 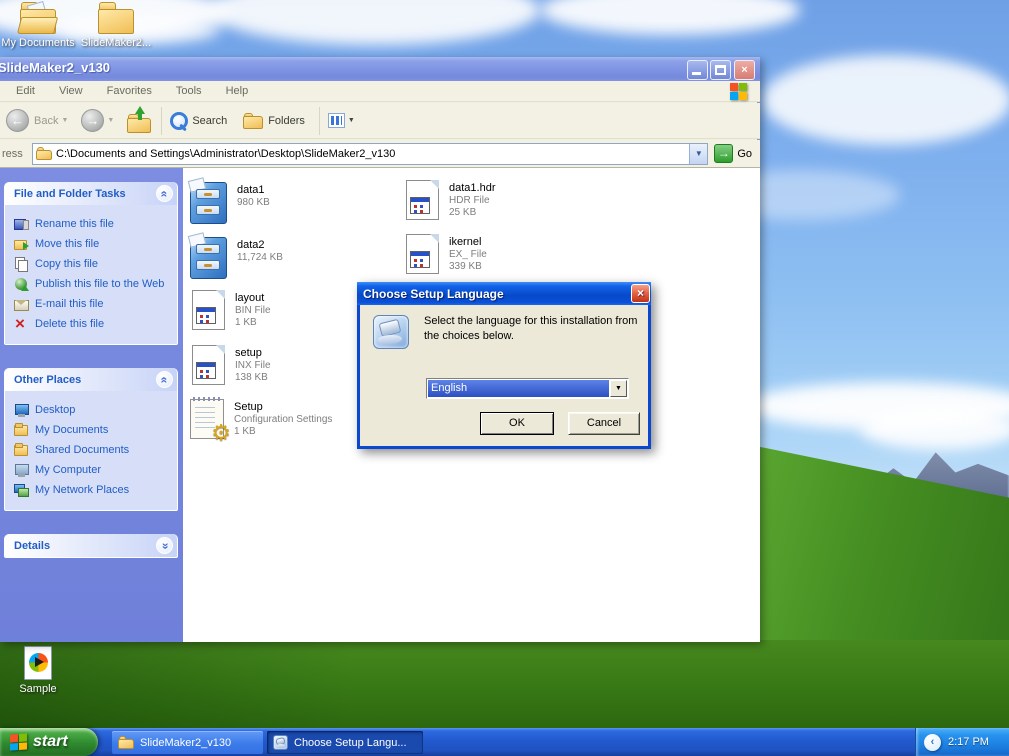 What do you see at coordinates (93, 470) in the screenshot?
I see `sidebar-item-my-computer: My Computer` at bounding box center [93, 470].